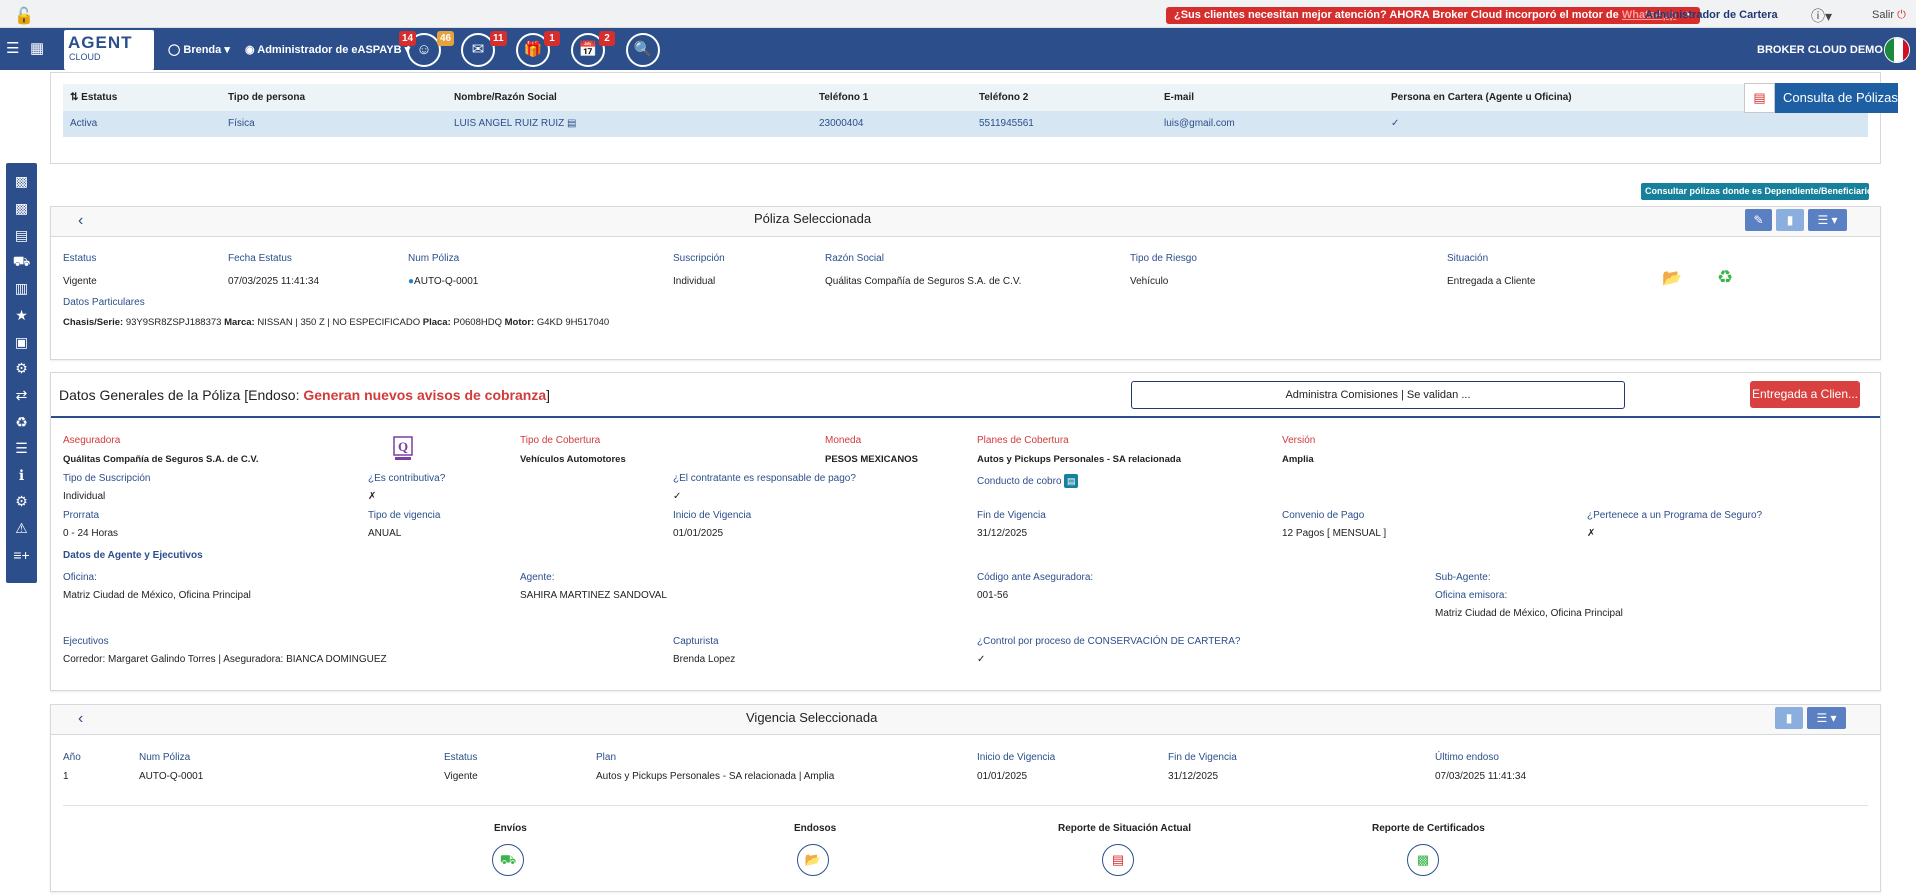 Image resolution: width=1916 pixels, height=896 pixels. Describe the element at coordinates (37, 48) in the screenshot. I see `apps-grid-icon: ▦` at that location.